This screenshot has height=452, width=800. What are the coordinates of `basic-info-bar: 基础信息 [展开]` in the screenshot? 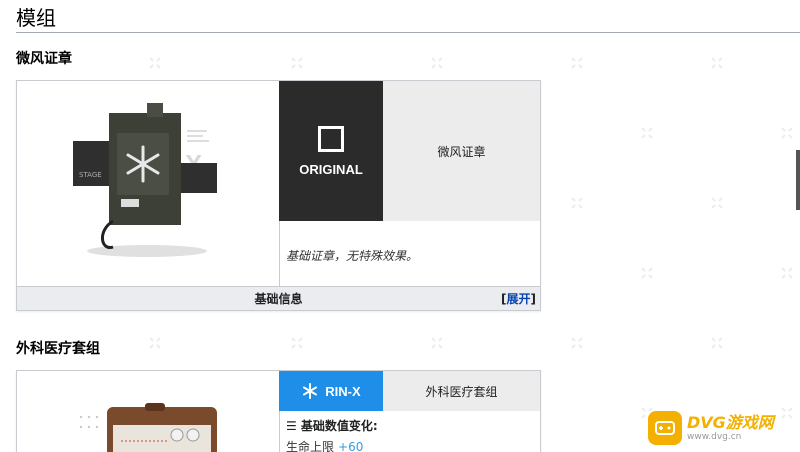 It's located at (278, 298).